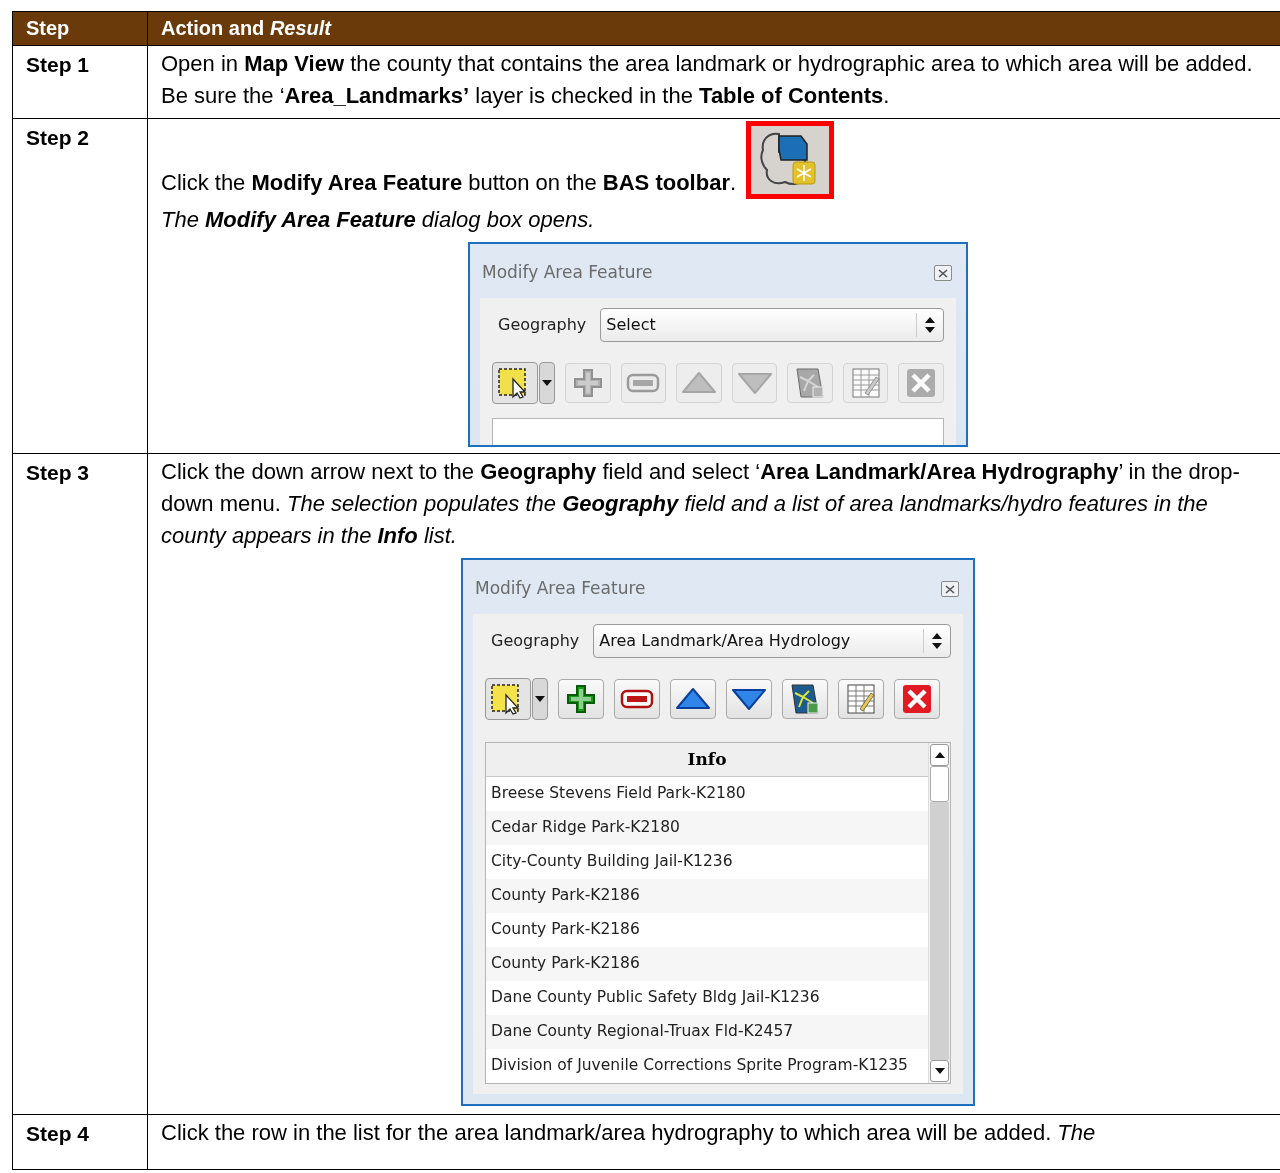 This screenshot has height=1173, width=1280. Describe the element at coordinates (939, 784) in the screenshot. I see `scroll-thumb` at that location.